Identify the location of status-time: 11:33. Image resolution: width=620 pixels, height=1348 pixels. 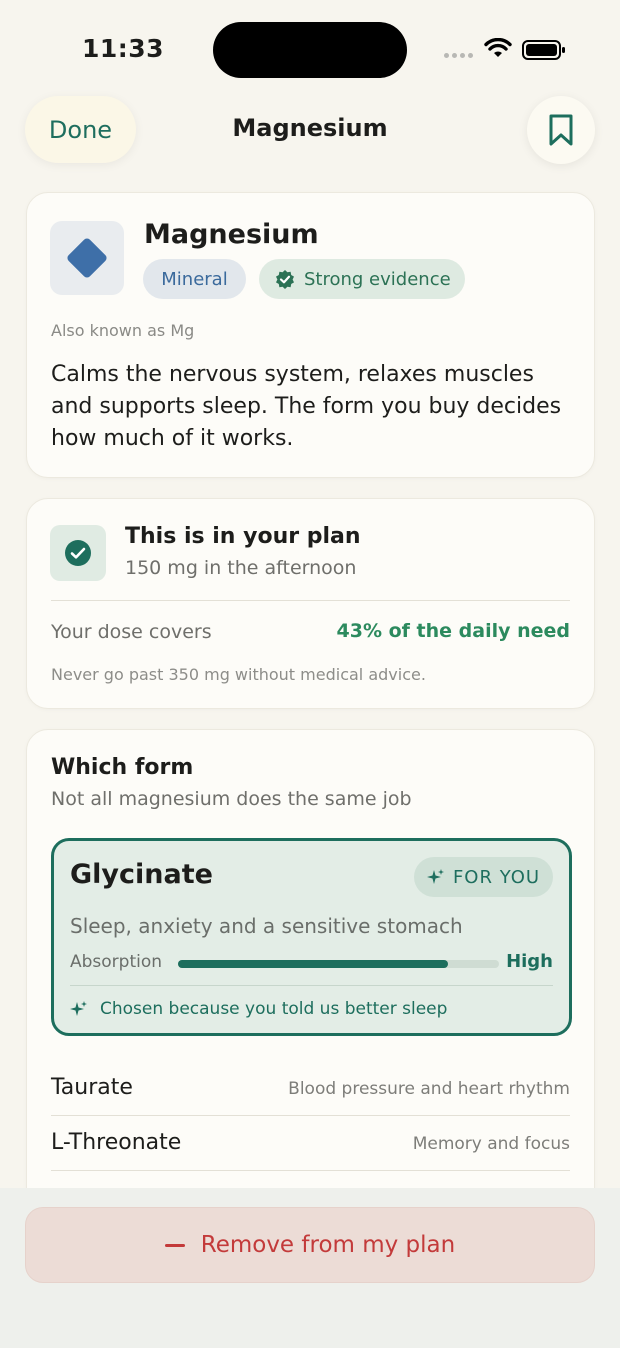
(123, 48).